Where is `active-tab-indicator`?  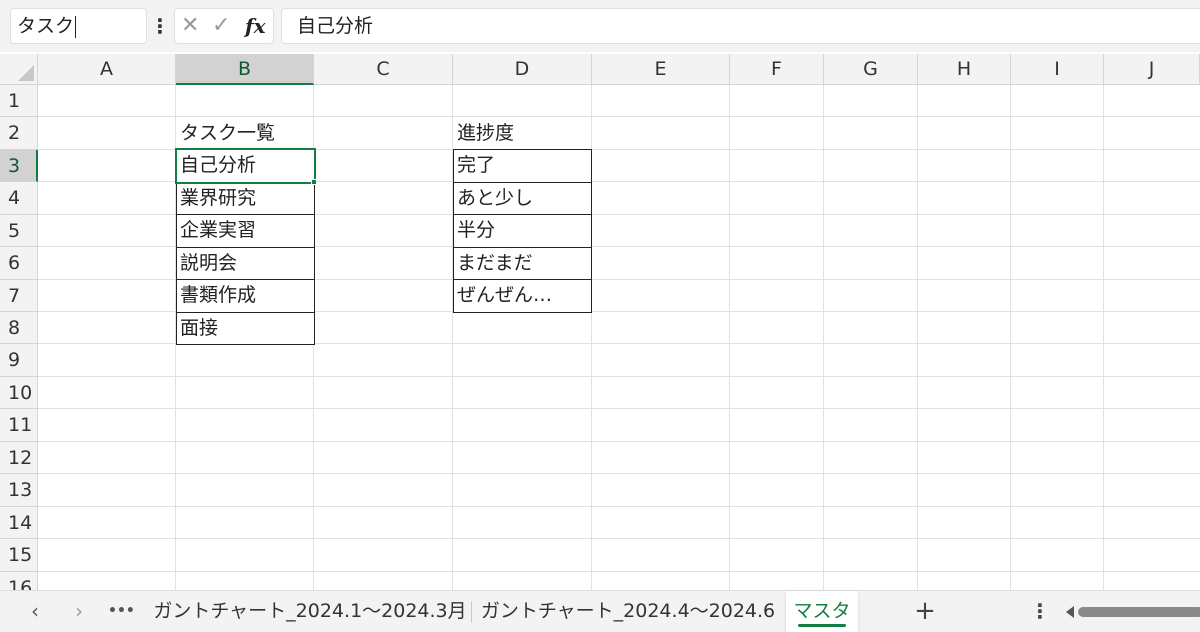
active-tab-indicator is located at coordinates (822, 625).